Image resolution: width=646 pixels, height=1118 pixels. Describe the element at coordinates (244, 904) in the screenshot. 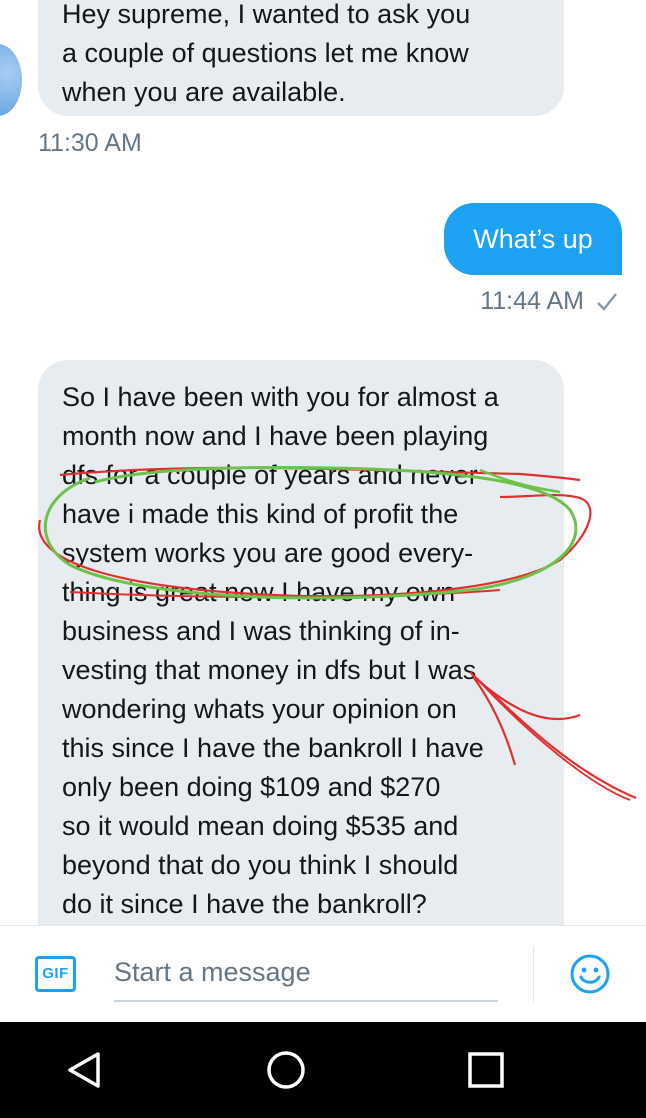

I see `message-line: do it since I have the bankroll?` at that location.